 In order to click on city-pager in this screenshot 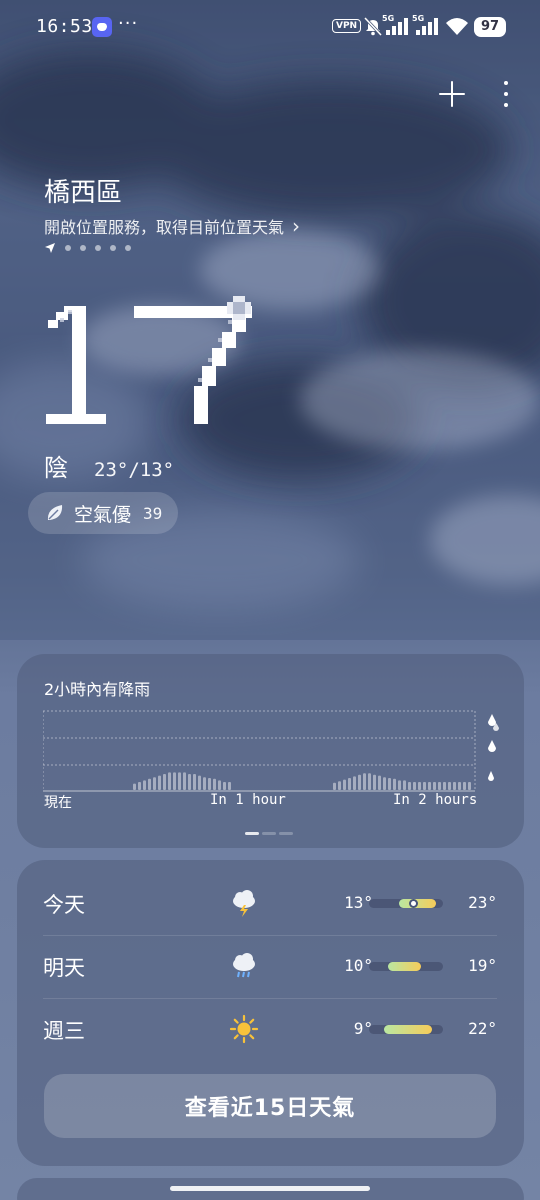, I will do `click(87, 248)`.